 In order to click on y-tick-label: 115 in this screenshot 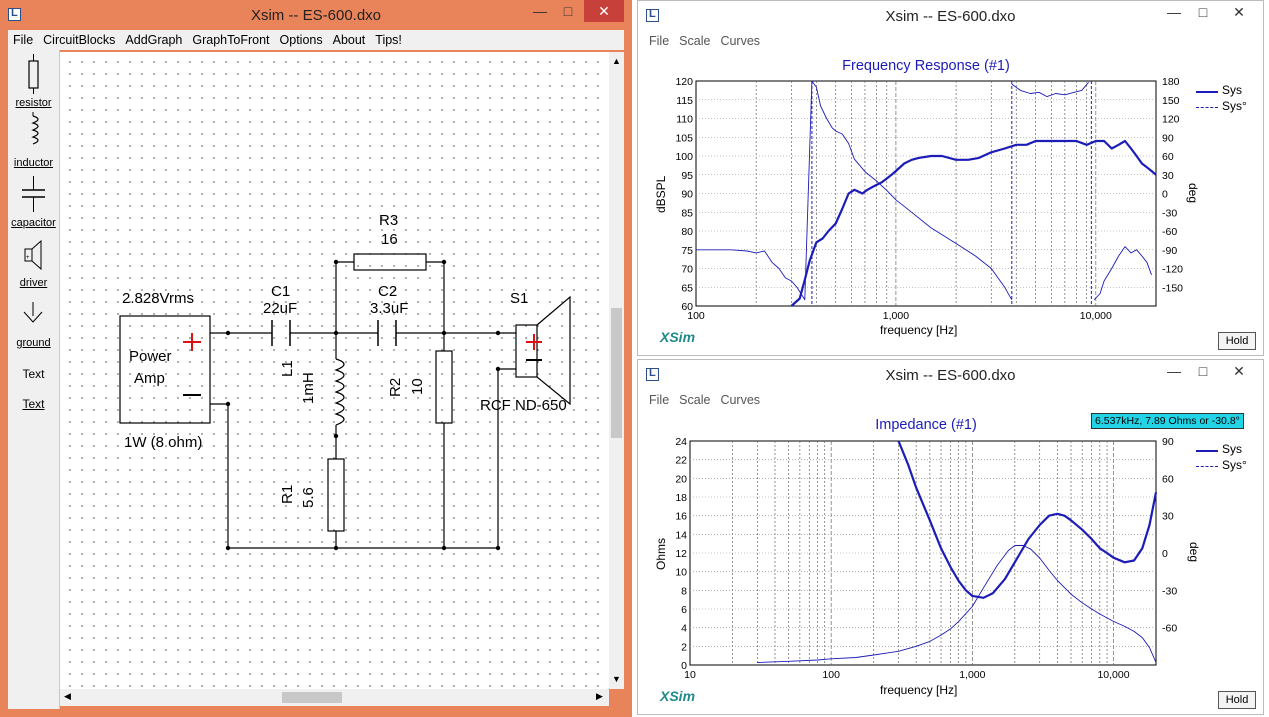, I will do `click(684, 101)`.